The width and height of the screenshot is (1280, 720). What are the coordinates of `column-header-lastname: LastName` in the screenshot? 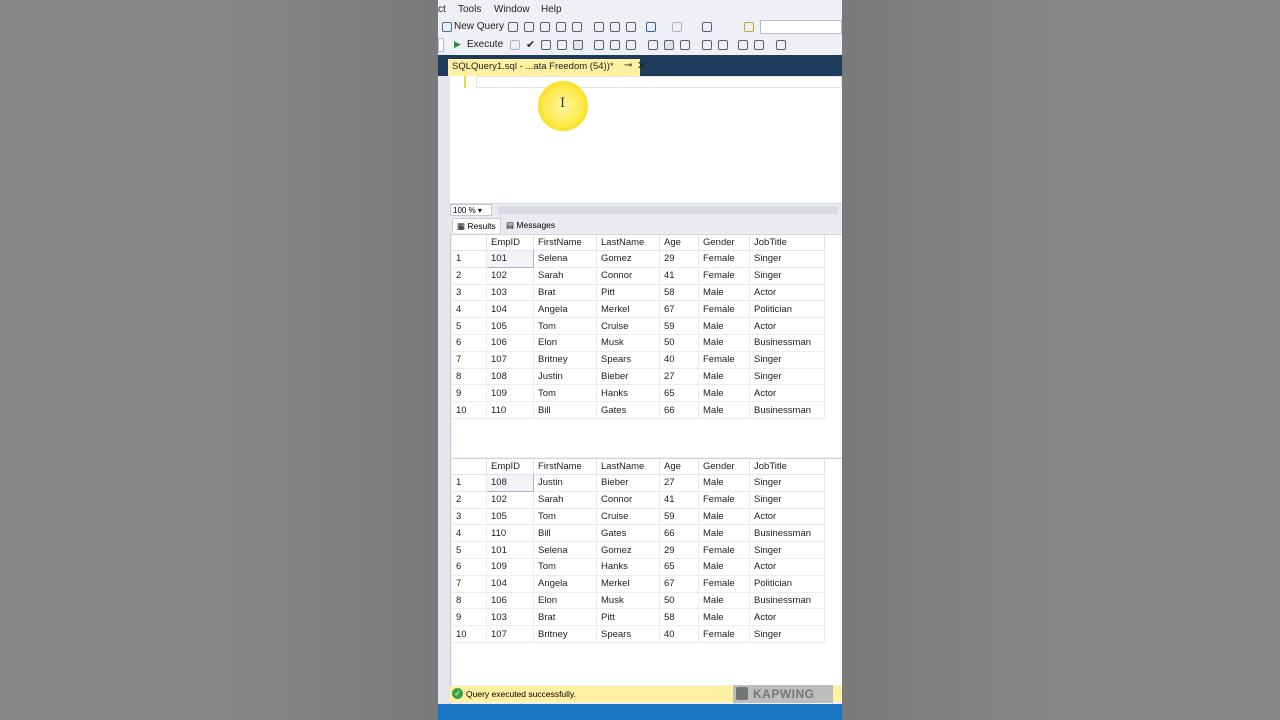 It's located at (628, 467).